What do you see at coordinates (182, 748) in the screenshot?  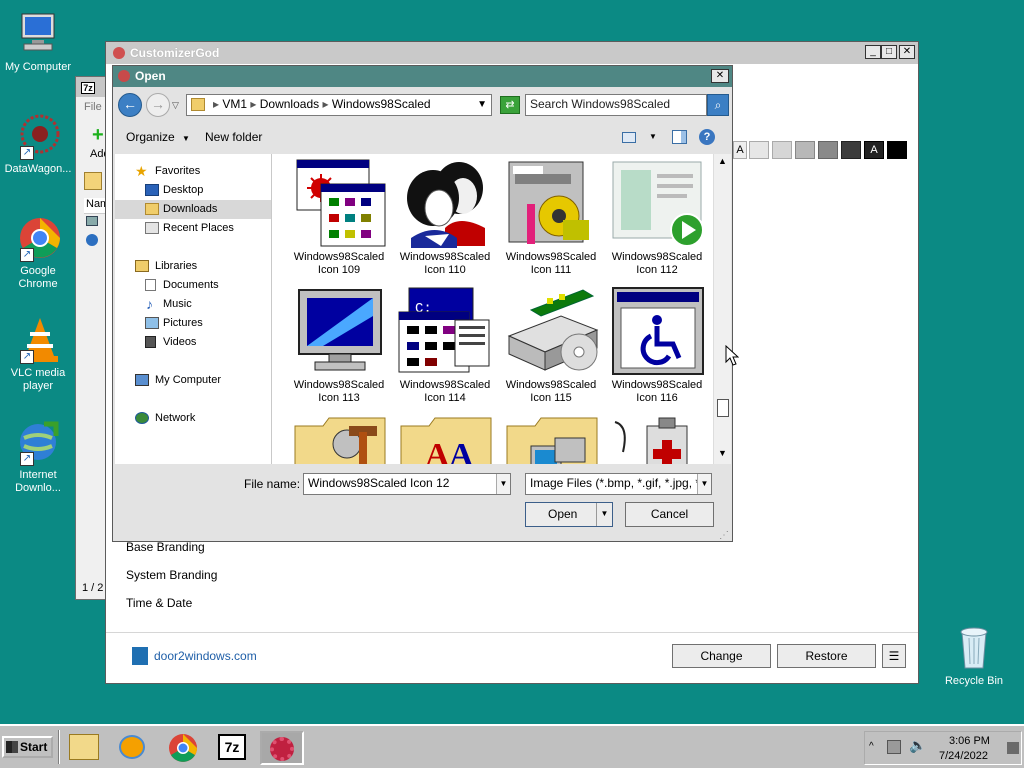 I see `taskbar-chrome` at bounding box center [182, 748].